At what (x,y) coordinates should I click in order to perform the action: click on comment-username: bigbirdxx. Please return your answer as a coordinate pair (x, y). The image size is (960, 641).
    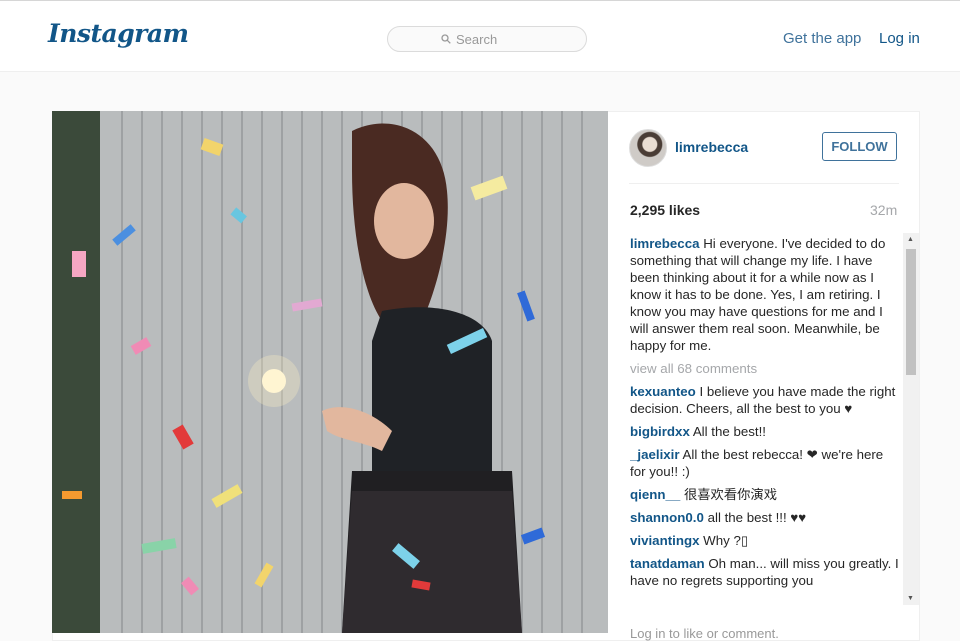
    Looking at the image, I should click on (660, 431).